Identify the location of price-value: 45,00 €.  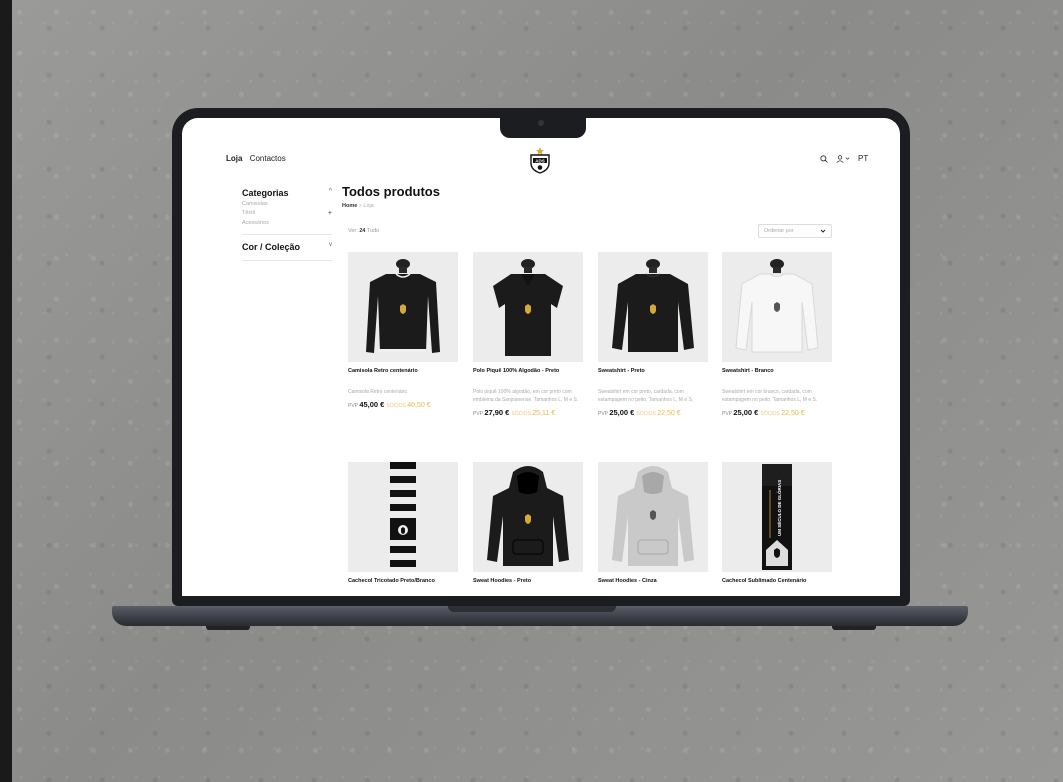
(373, 404).